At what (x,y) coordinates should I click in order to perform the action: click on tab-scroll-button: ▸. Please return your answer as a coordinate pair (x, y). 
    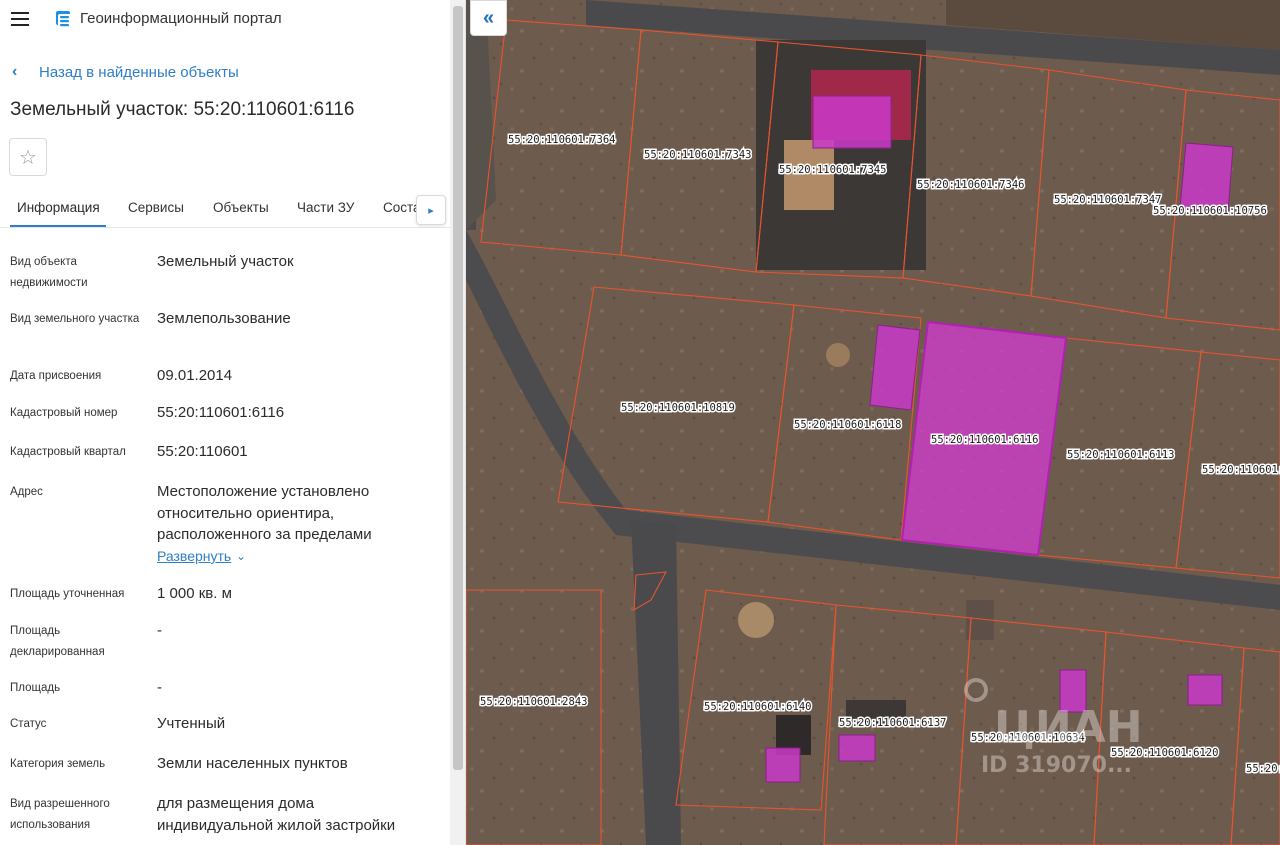
    Looking at the image, I should click on (431, 210).